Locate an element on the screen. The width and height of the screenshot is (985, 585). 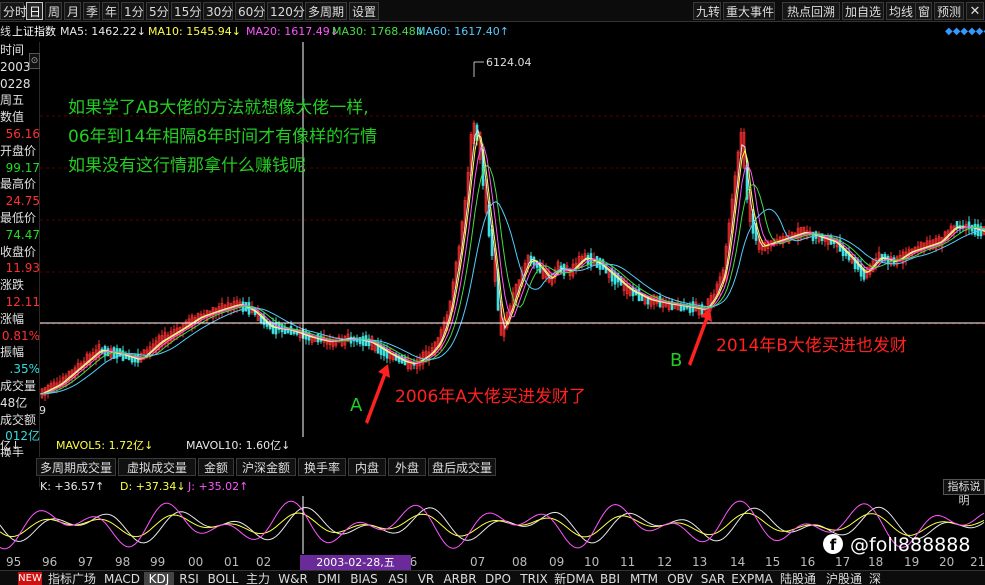
x-axis-tick-13: 11 is located at coordinates (628, 562).